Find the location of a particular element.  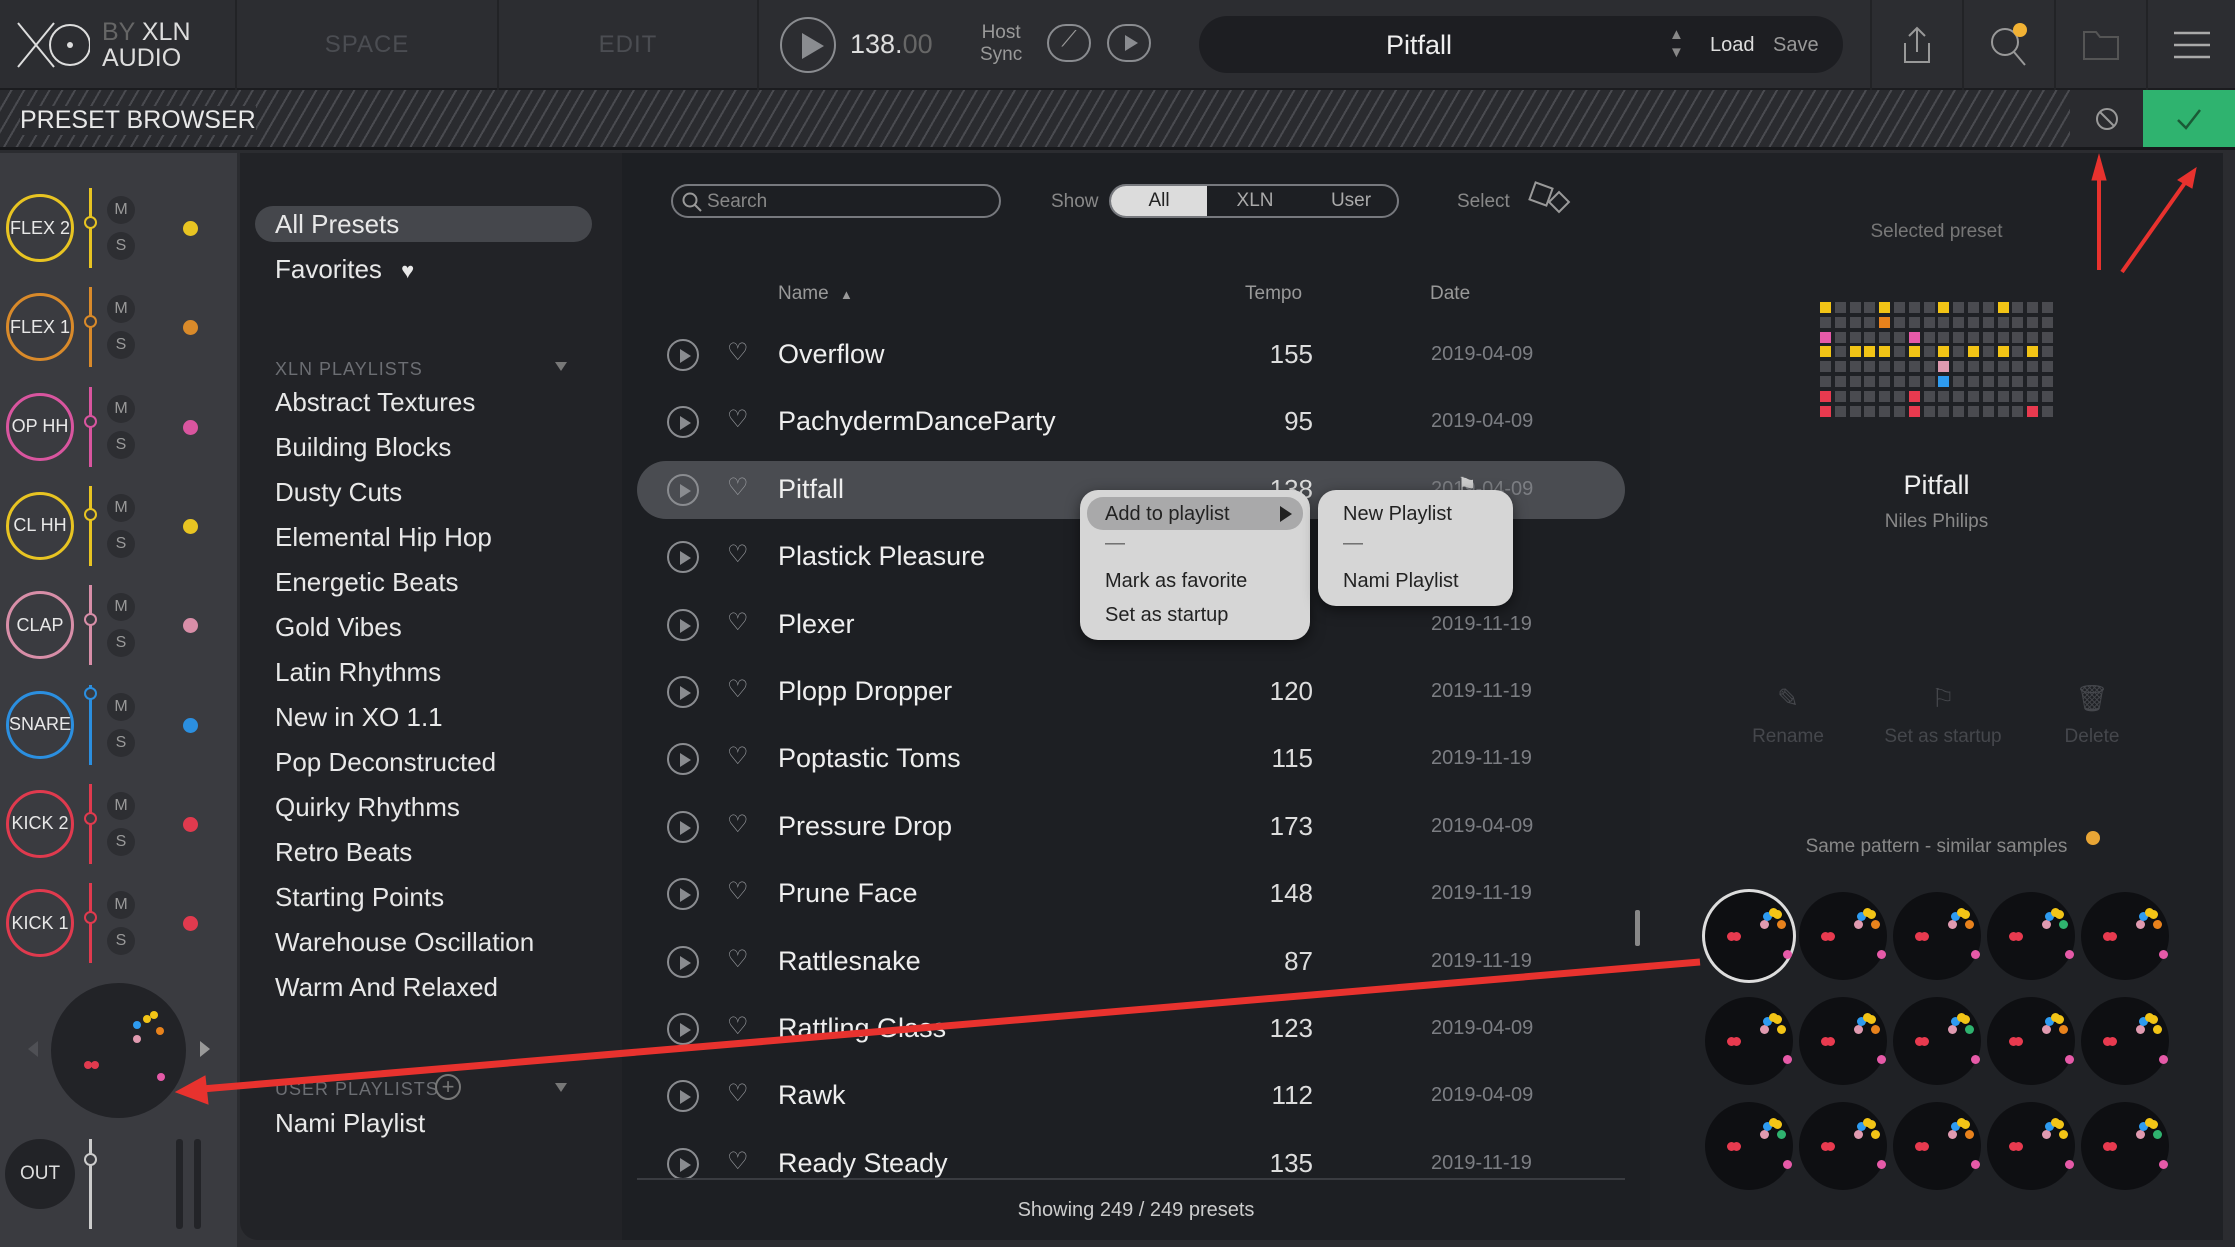

random-select-dice-icon is located at coordinates (1554, 199).